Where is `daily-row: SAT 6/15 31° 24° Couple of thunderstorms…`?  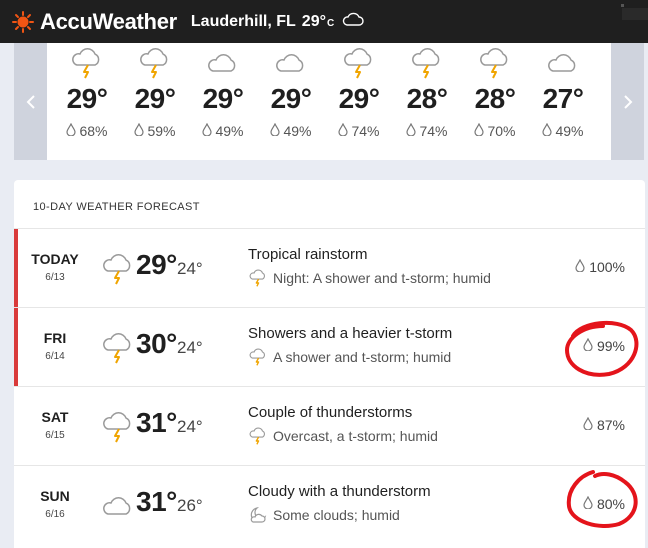
daily-row: SAT 6/15 31° 24° Couple of thunderstorms… is located at coordinates (329, 425).